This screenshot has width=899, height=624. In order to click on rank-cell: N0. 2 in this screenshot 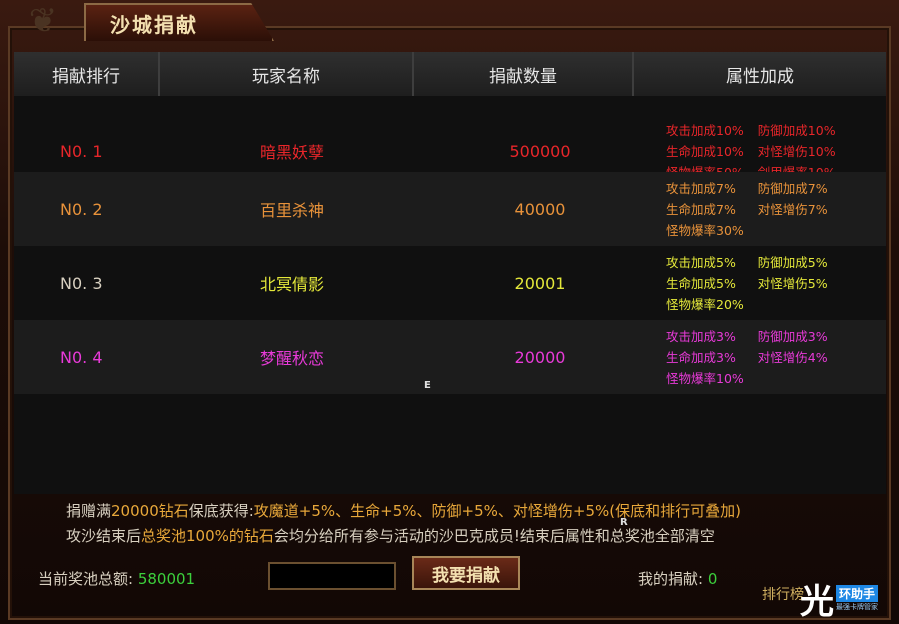, I will do `click(81, 209)`.